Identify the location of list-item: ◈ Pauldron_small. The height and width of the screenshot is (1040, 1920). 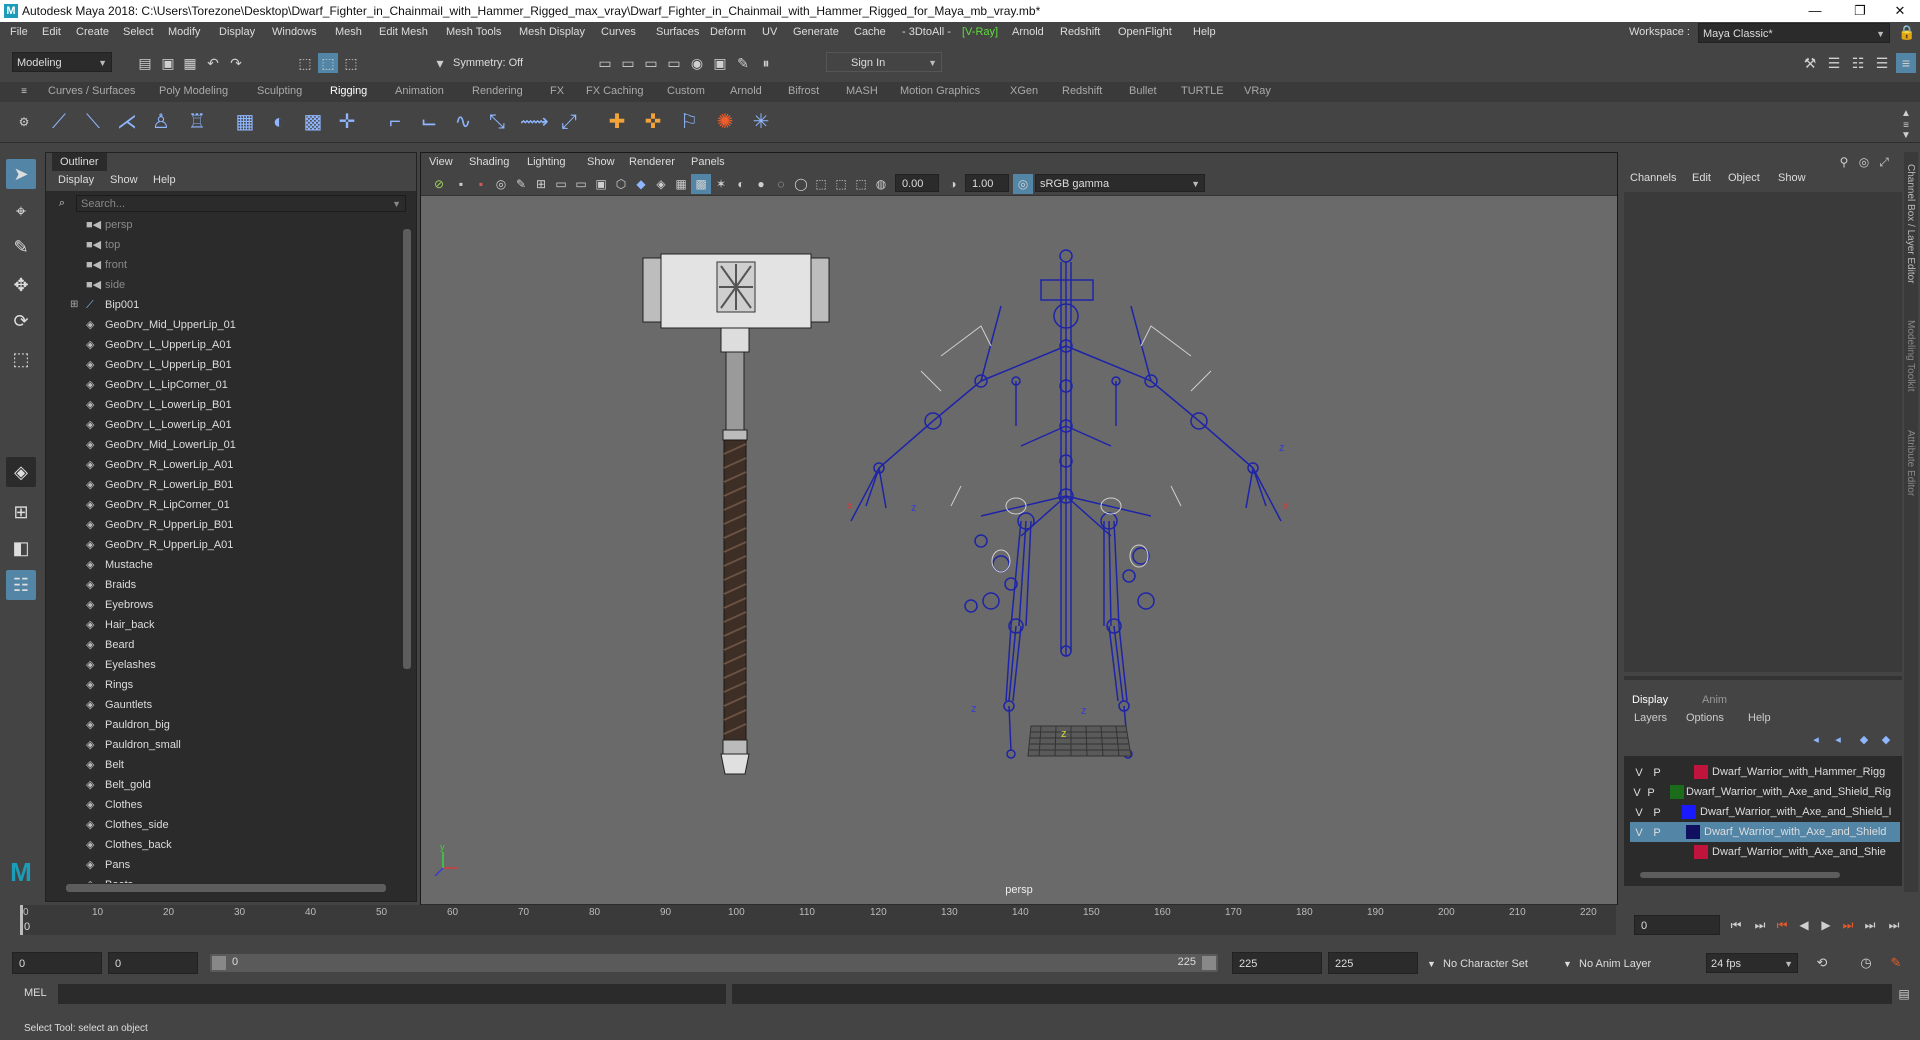
(221, 745).